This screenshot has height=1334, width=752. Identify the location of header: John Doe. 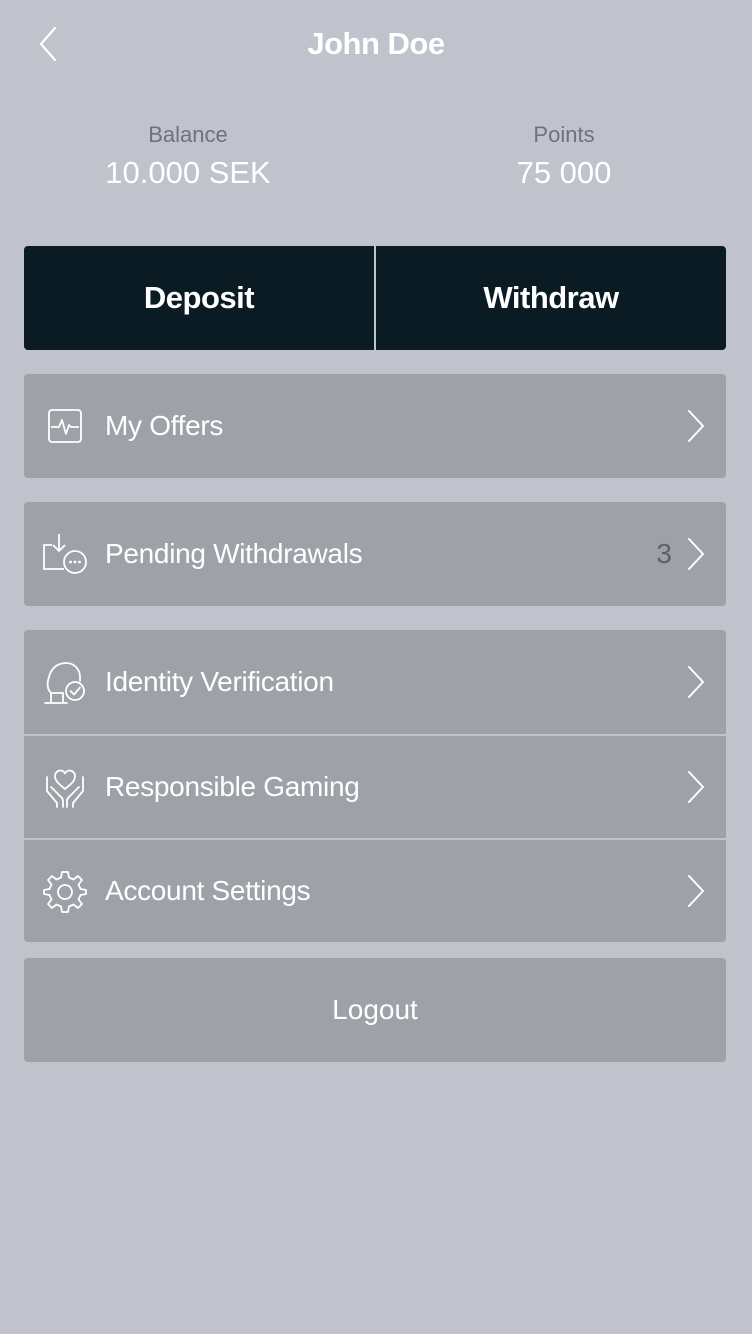
(376, 45).